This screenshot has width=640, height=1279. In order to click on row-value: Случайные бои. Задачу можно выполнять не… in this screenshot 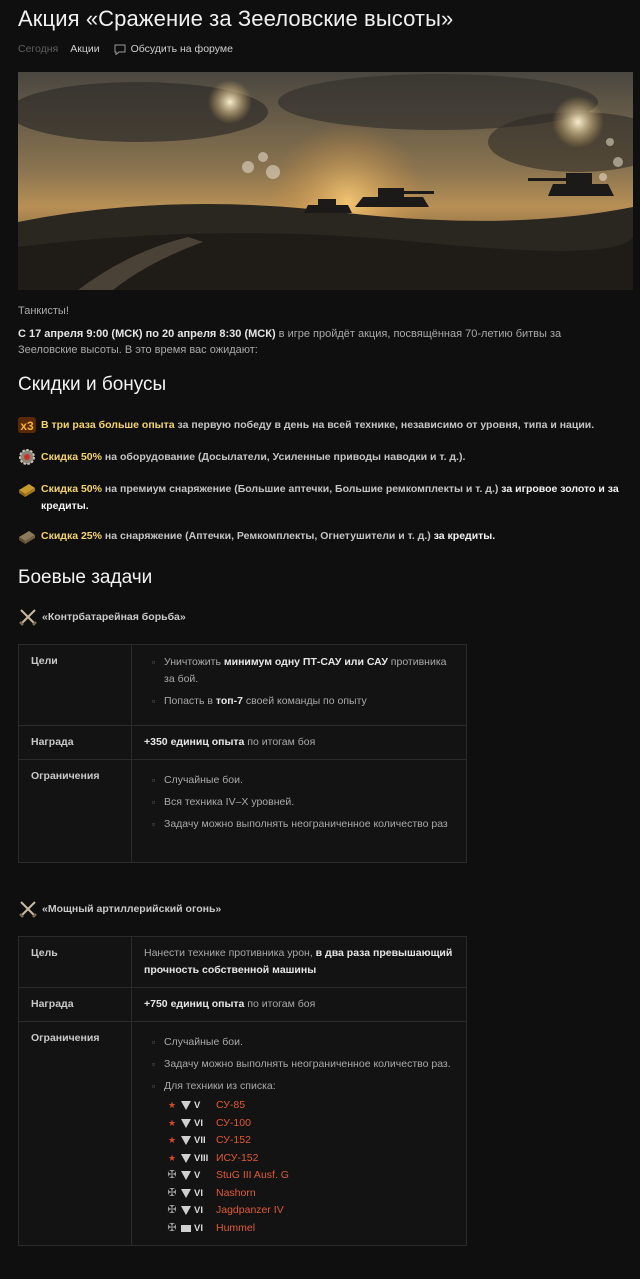, I will do `click(299, 1133)`.